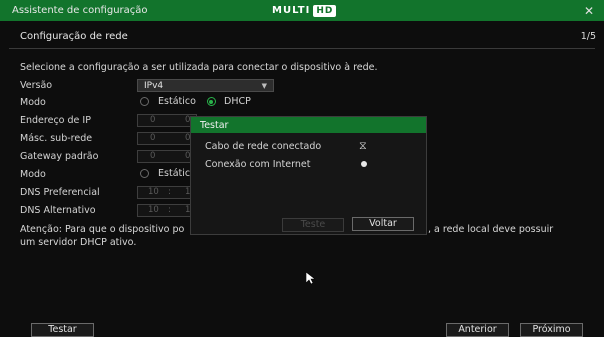 This screenshot has height=337, width=604. What do you see at coordinates (363, 145) in the screenshot?
I see `hourglass-icon: ⧖` at bounding box center [363, 145].